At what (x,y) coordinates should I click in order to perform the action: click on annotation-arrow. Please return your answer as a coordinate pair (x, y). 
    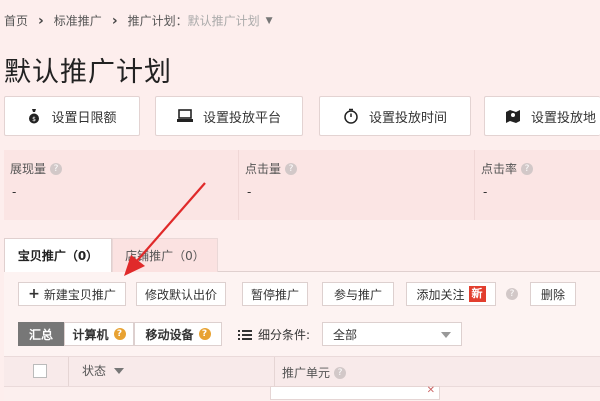
    Looking at the image, I should click on (165, 229).